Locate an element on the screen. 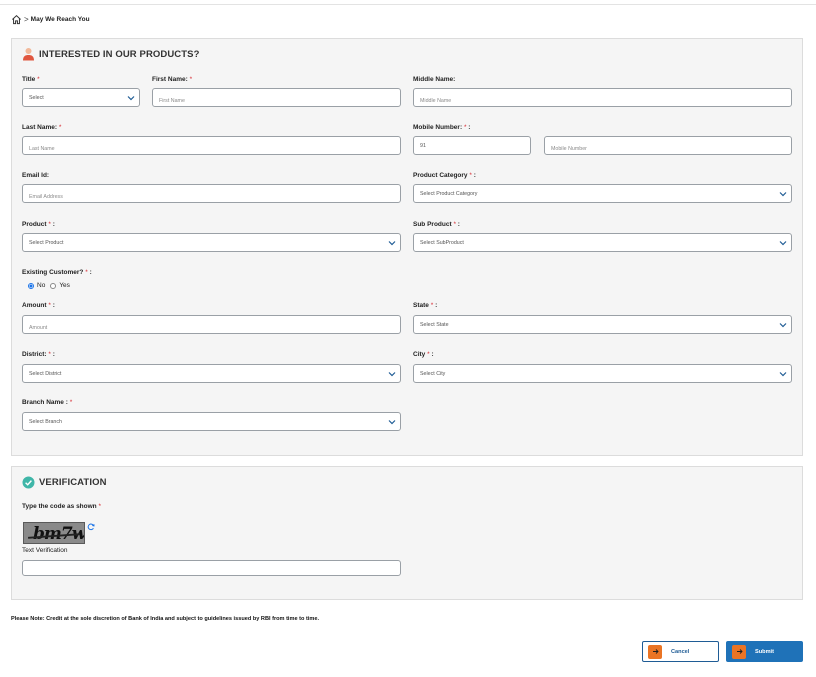 The width and height of the screenshot is (816, 677). check-circle-icon is located at coordinates (28, 482).